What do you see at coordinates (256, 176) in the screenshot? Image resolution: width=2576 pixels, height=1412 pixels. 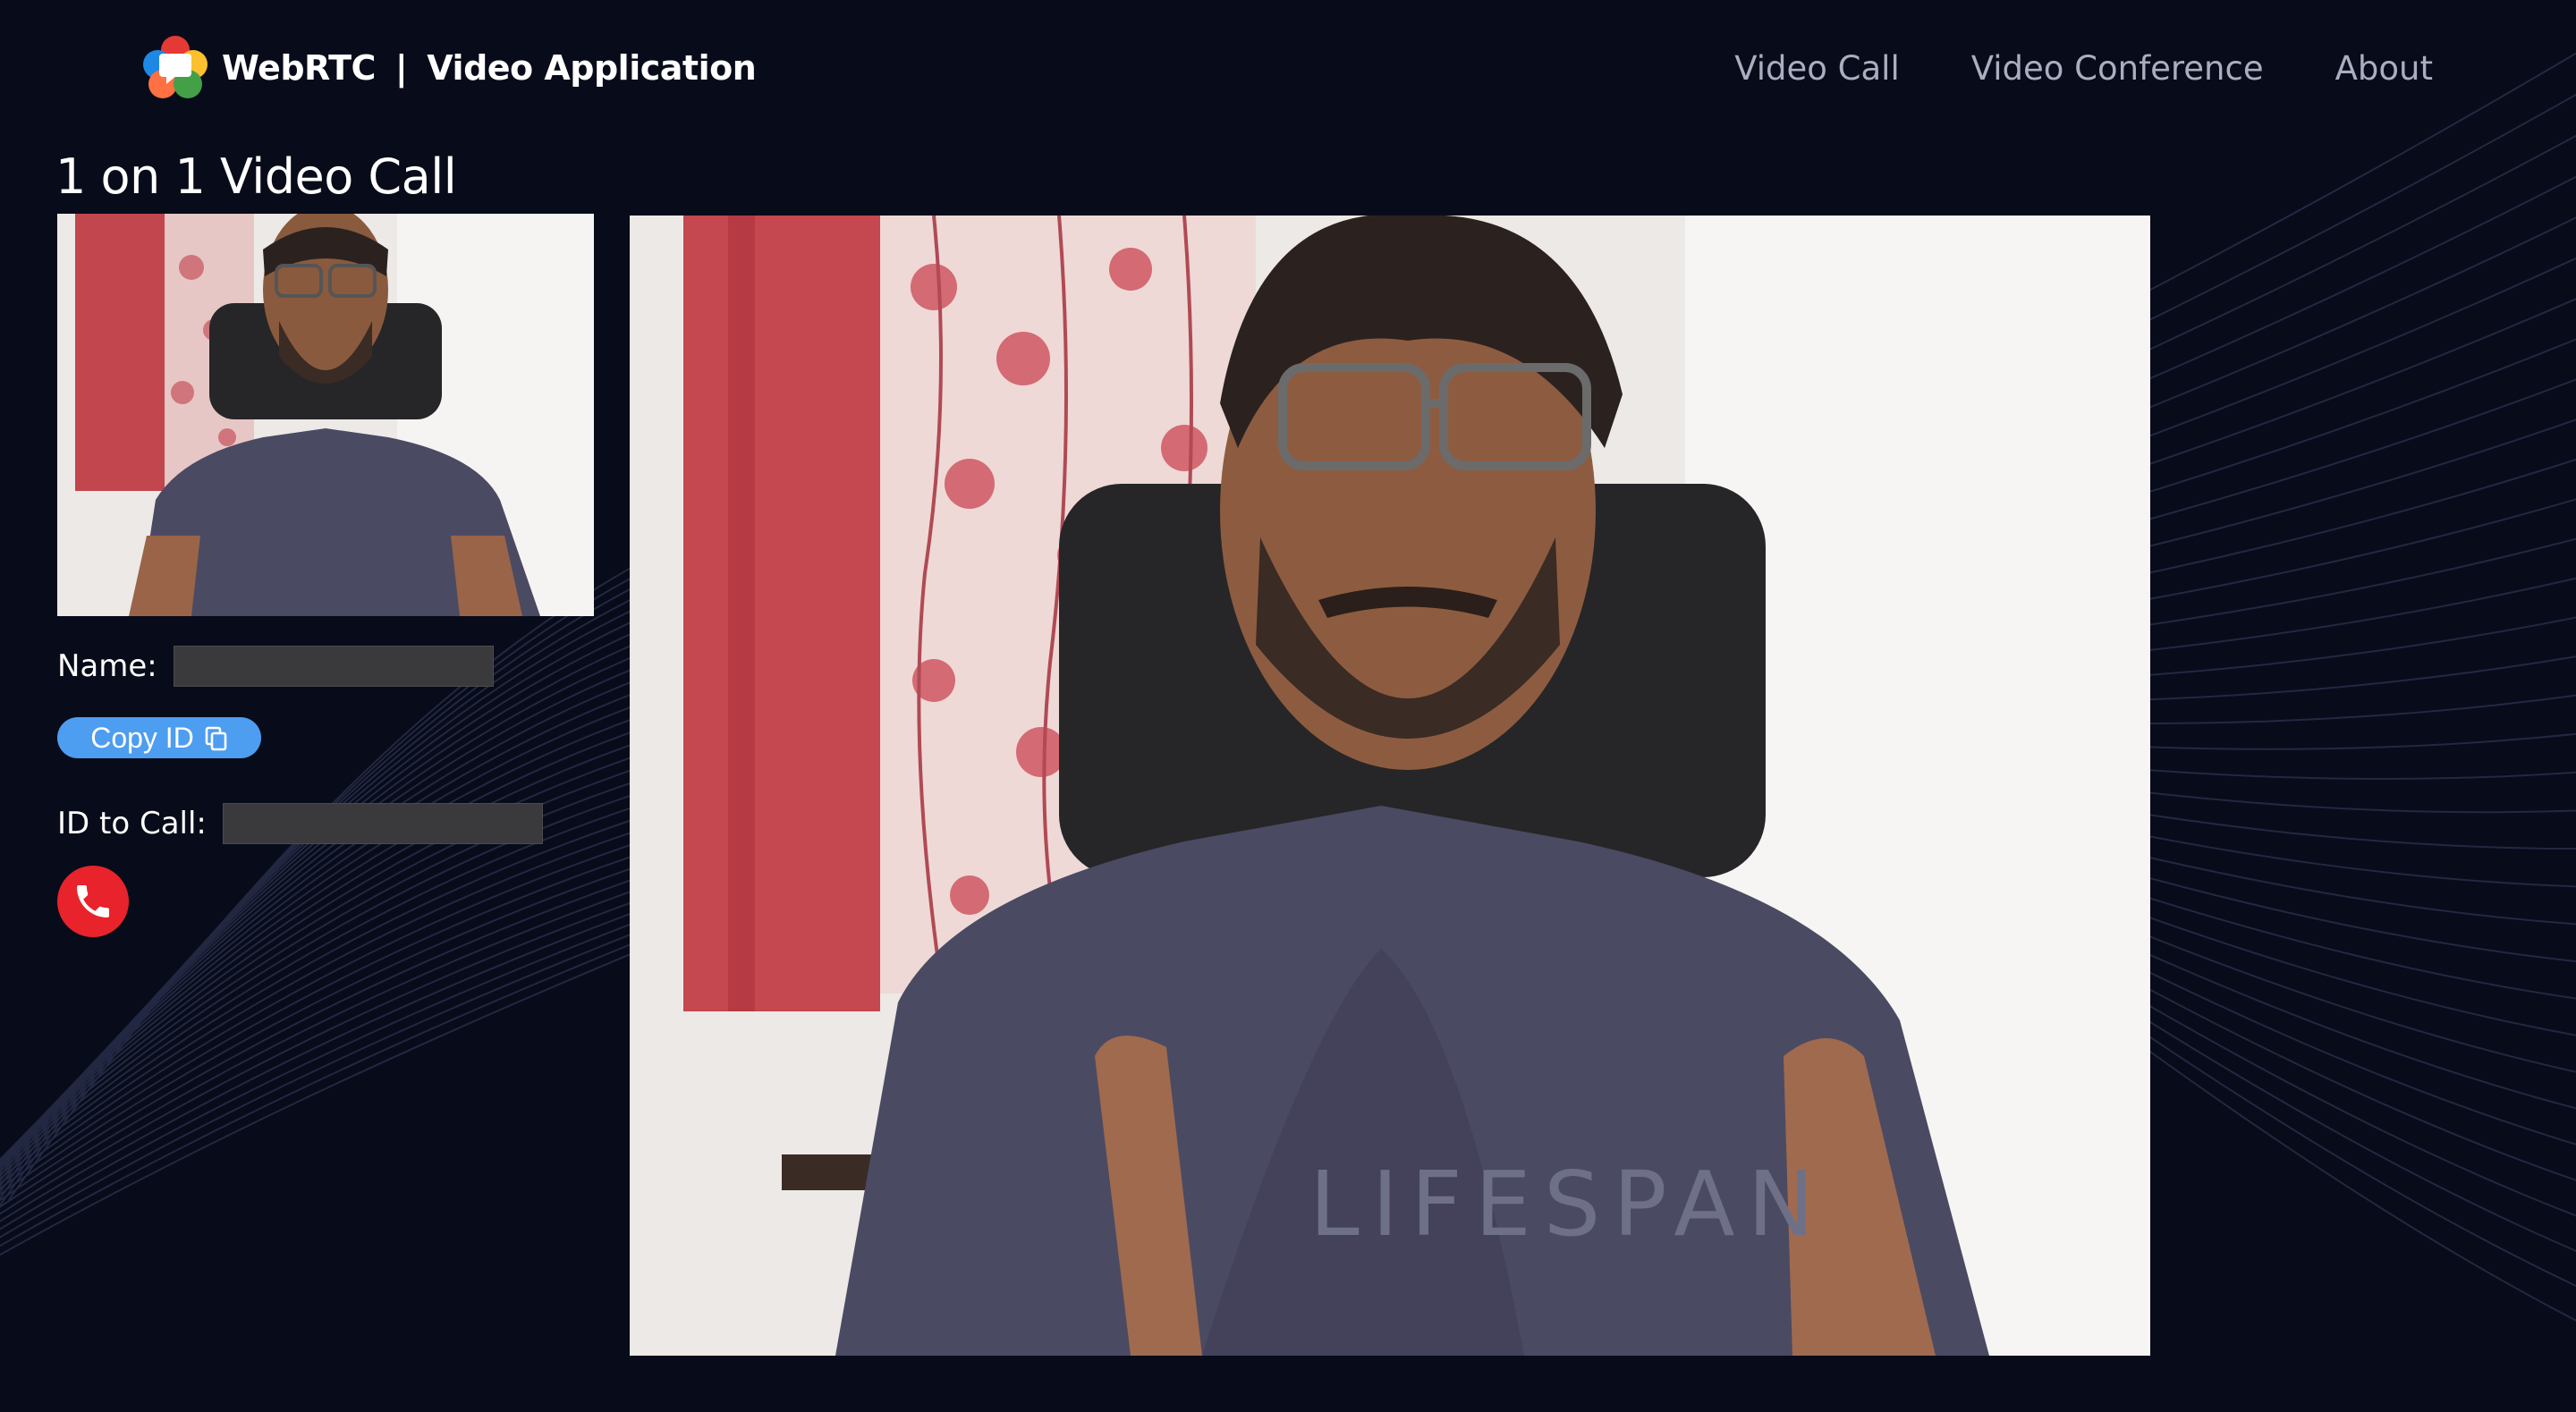 I see `page-title: 1 on 1 Video Call` at bounding box center [256, 176].